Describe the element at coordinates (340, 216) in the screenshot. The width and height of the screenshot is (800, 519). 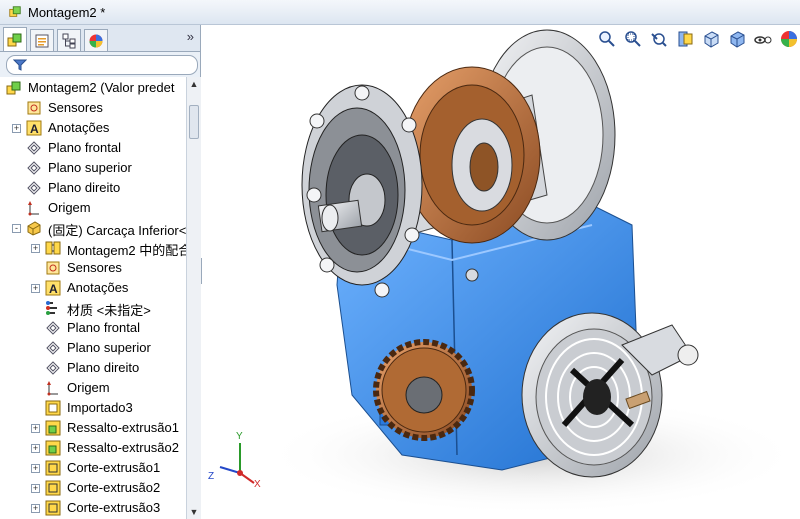
I see `output-shaft` at that location.